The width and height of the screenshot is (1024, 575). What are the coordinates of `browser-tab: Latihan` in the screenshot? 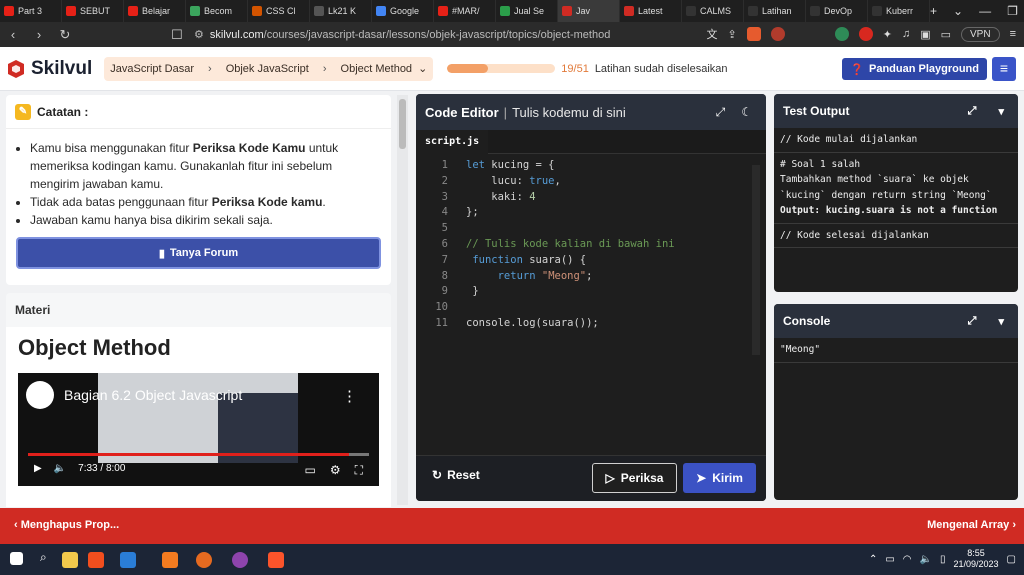 It's located at (775, 11).